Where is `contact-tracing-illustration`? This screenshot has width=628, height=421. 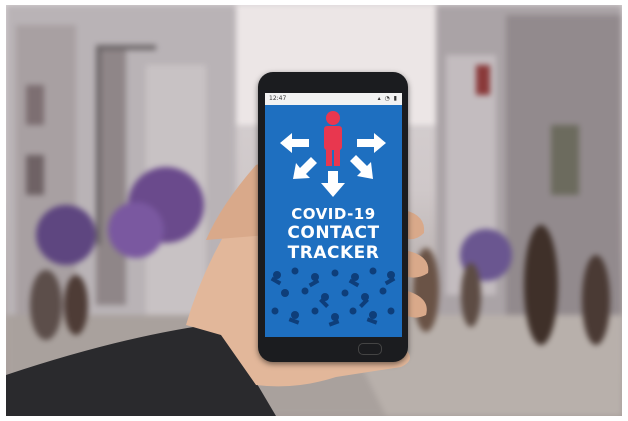 contact-tracing-illustration is located at coordinates (333, 154).